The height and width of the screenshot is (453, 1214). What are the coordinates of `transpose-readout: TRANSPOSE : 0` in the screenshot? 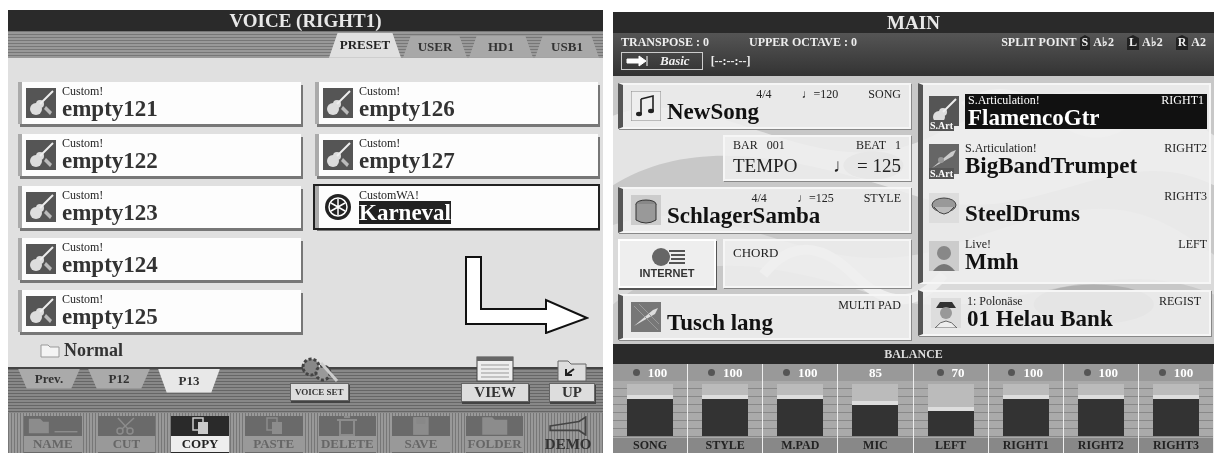 It's located at (665, 42).